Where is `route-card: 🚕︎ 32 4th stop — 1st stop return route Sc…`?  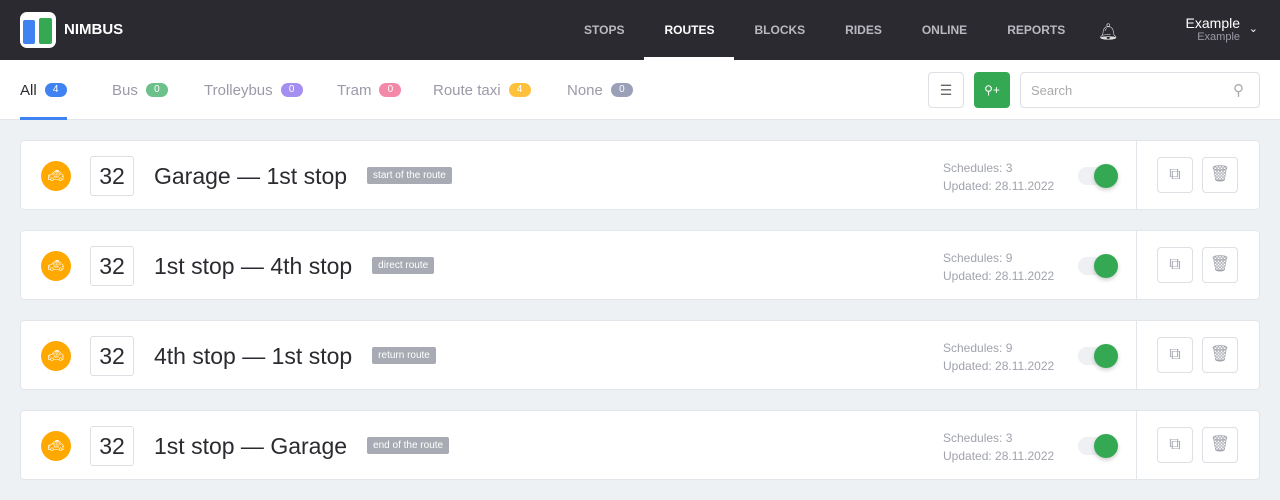
route-card: 🚕︎ 32 4th stop — 1st stop return route Sc… is located at coordinates (640, 355).